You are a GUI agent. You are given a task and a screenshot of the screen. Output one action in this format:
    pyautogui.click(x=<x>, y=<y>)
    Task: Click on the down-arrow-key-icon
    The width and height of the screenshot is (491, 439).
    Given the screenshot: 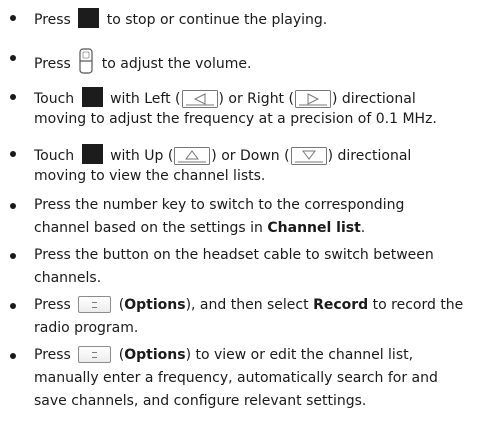 What is the action you would take?
    pyautogui.click(x=308, y=156)
    